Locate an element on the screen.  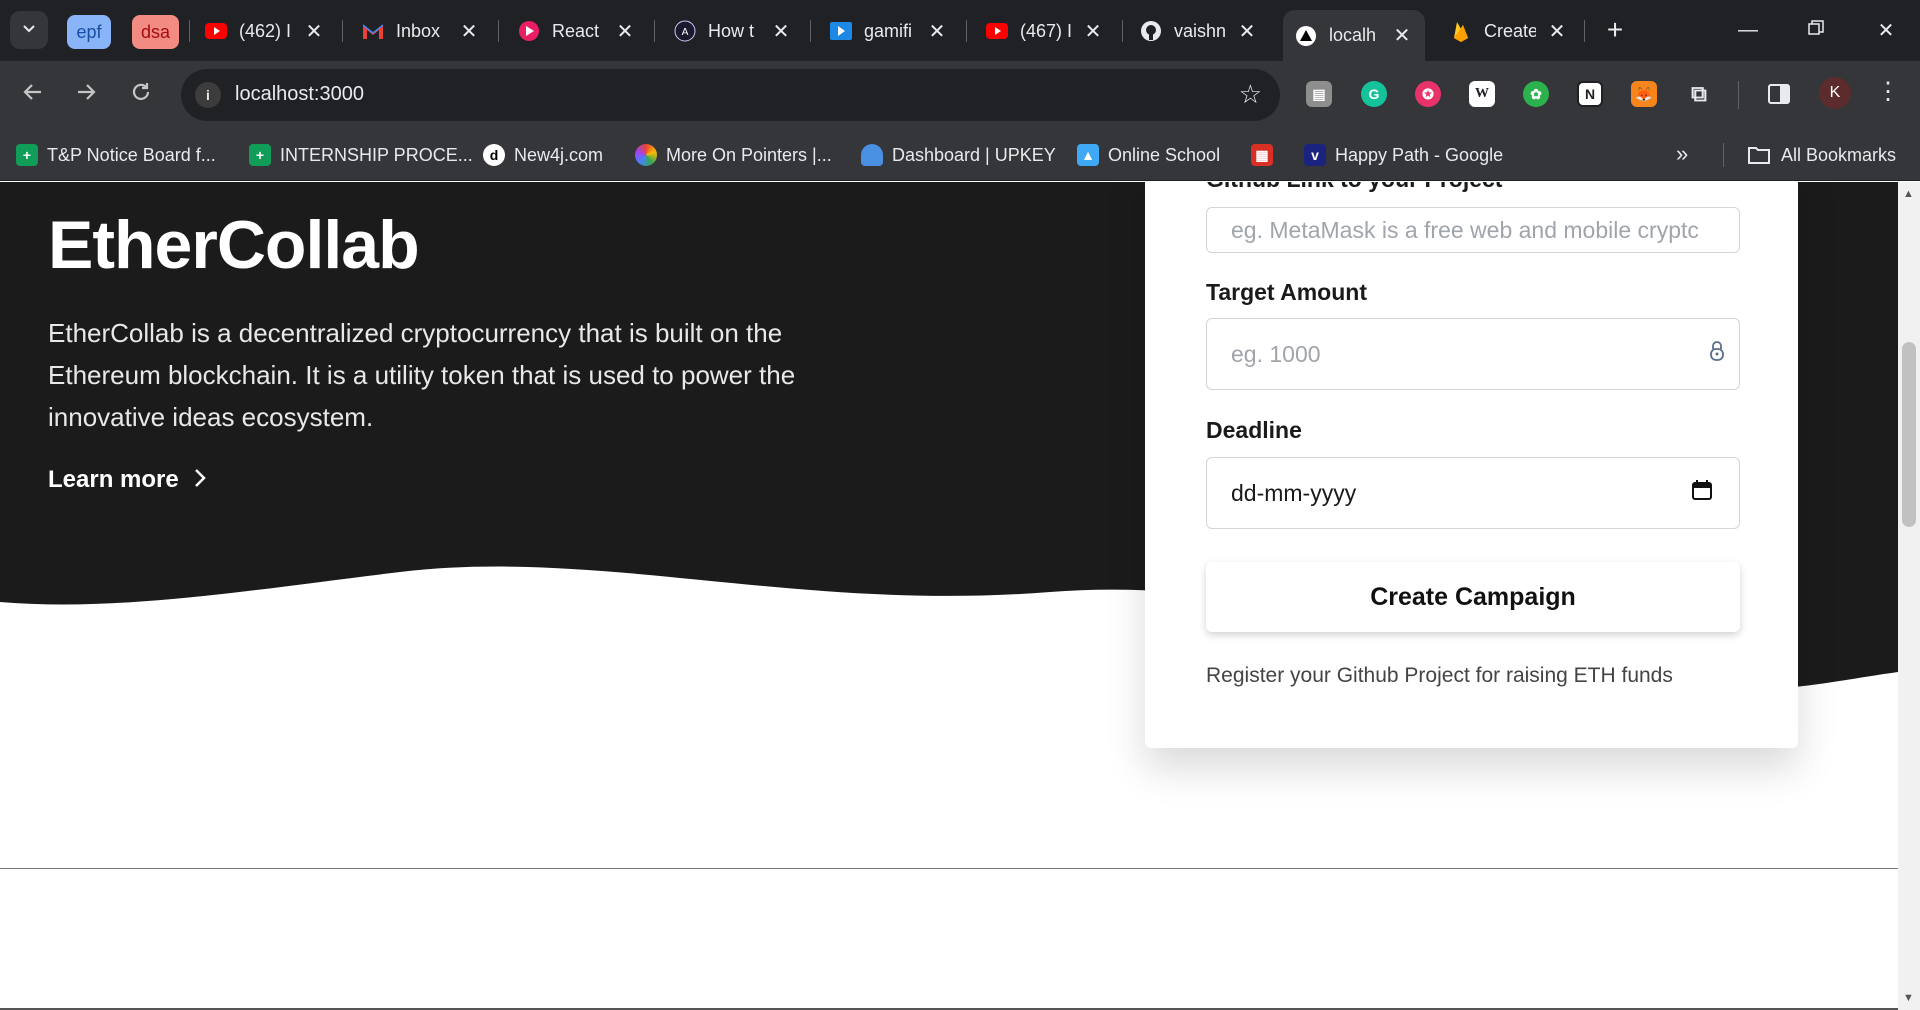
notion-icon: N is located at coordinates (1590, 94).